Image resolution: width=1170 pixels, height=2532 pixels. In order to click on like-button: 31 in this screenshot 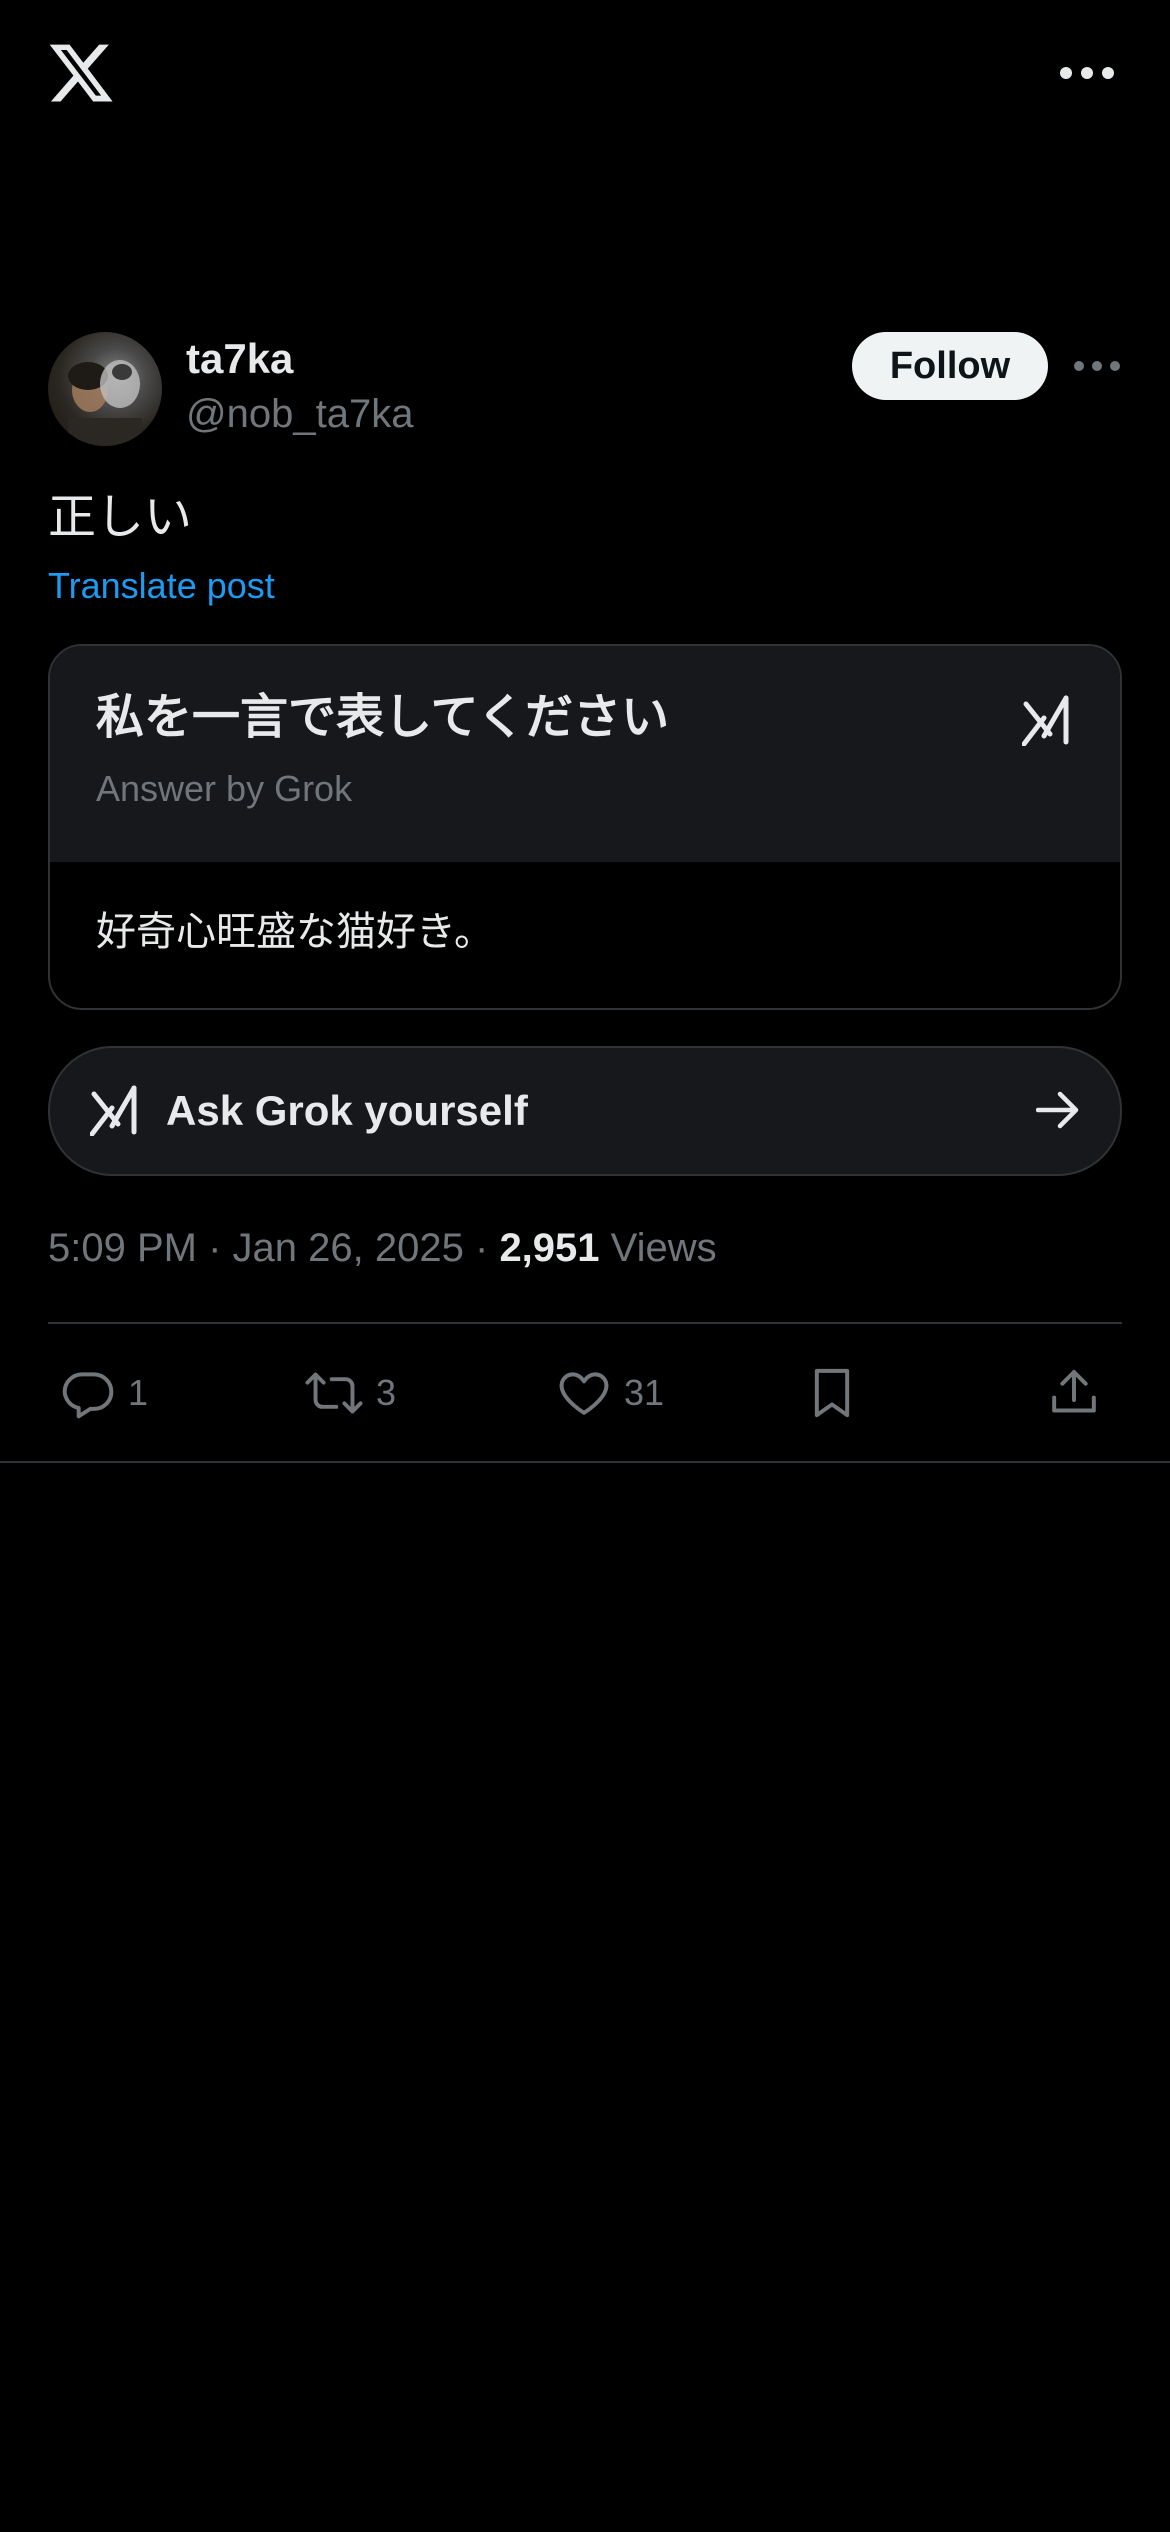, I will do `click(610, 1393)`.